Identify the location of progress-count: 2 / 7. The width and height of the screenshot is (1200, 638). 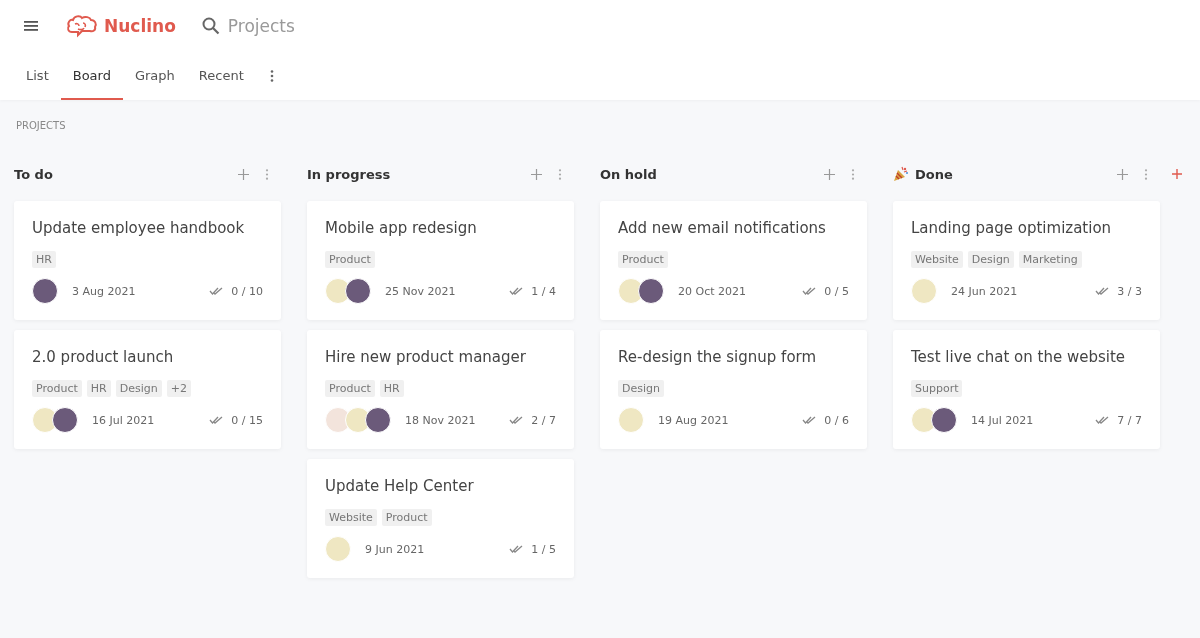
(543, 420).